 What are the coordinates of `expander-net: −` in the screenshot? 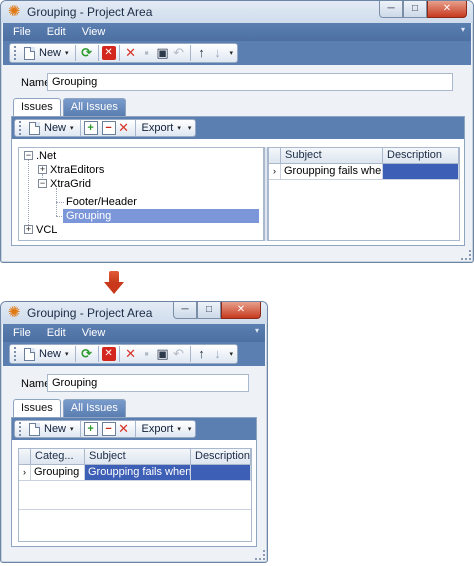 It's located at (28, 155).